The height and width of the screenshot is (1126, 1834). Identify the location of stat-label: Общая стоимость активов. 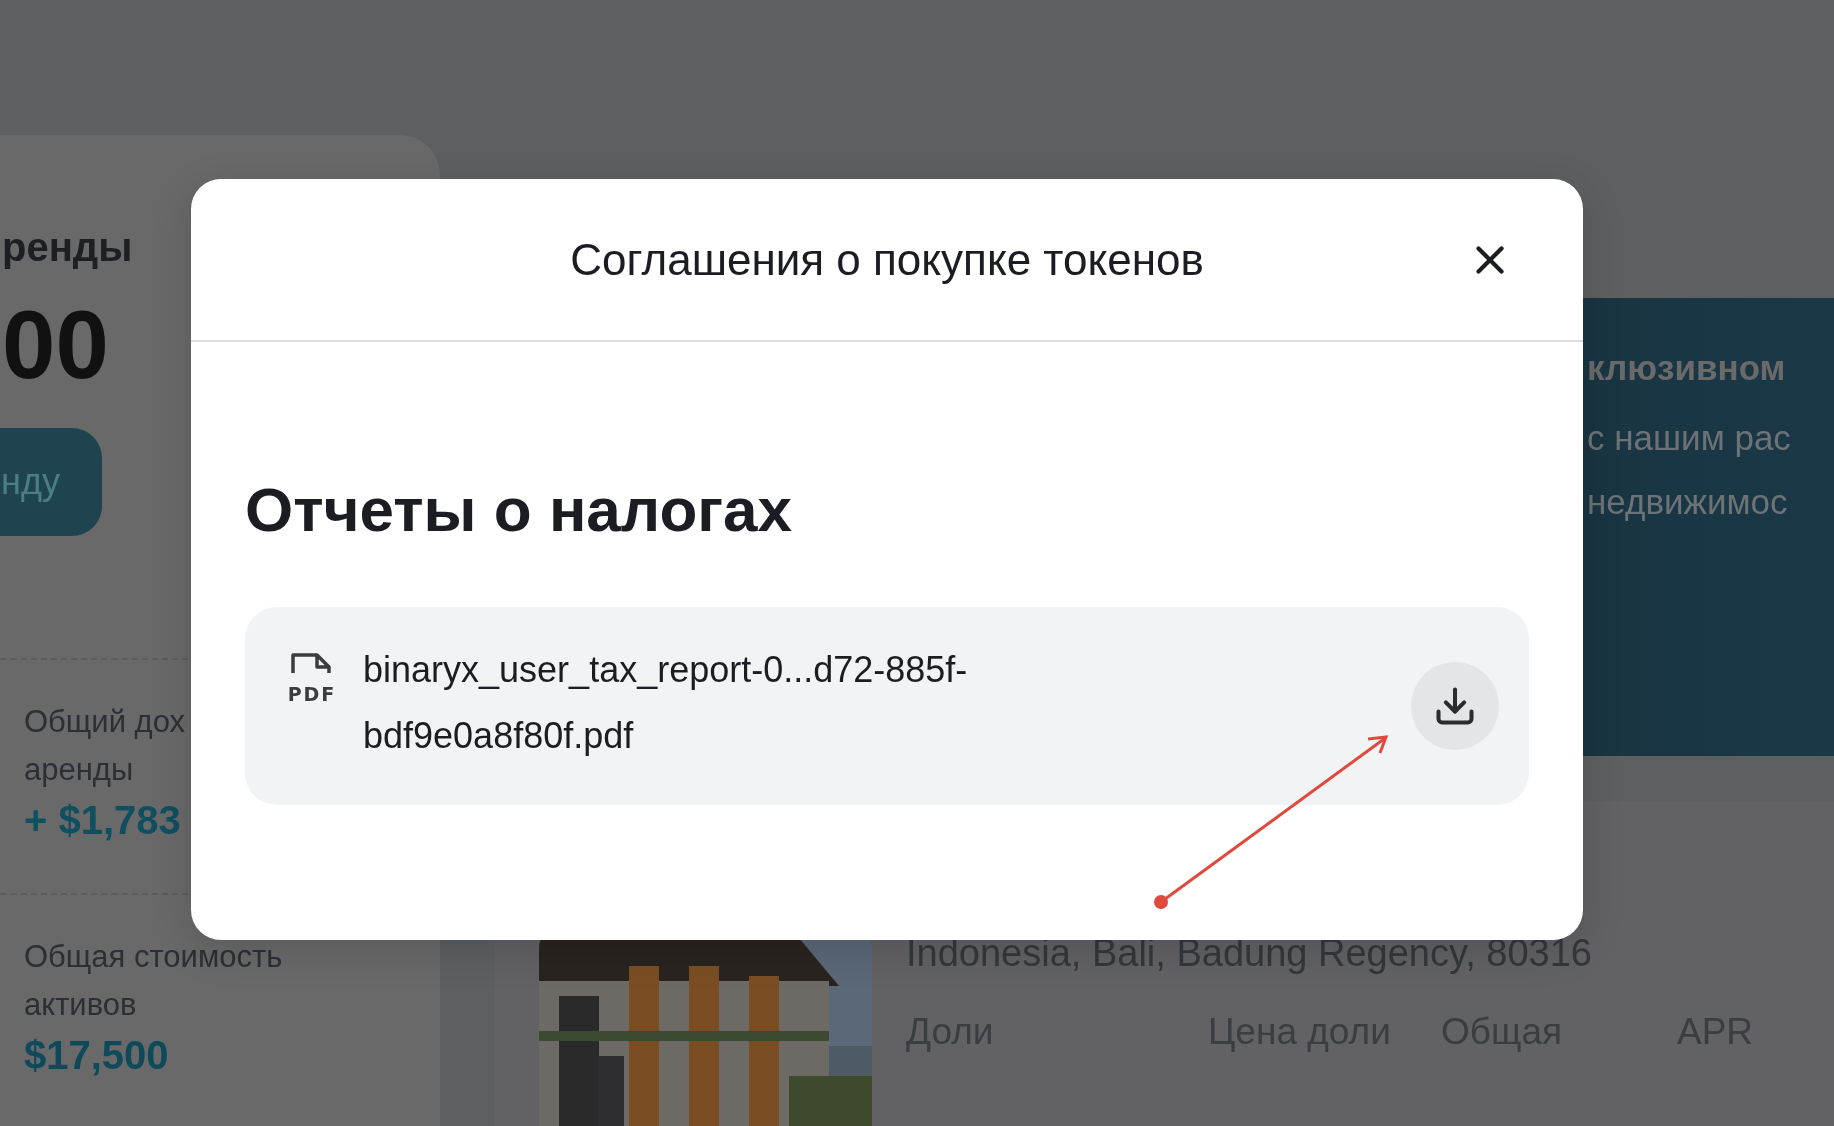
(153, 980).